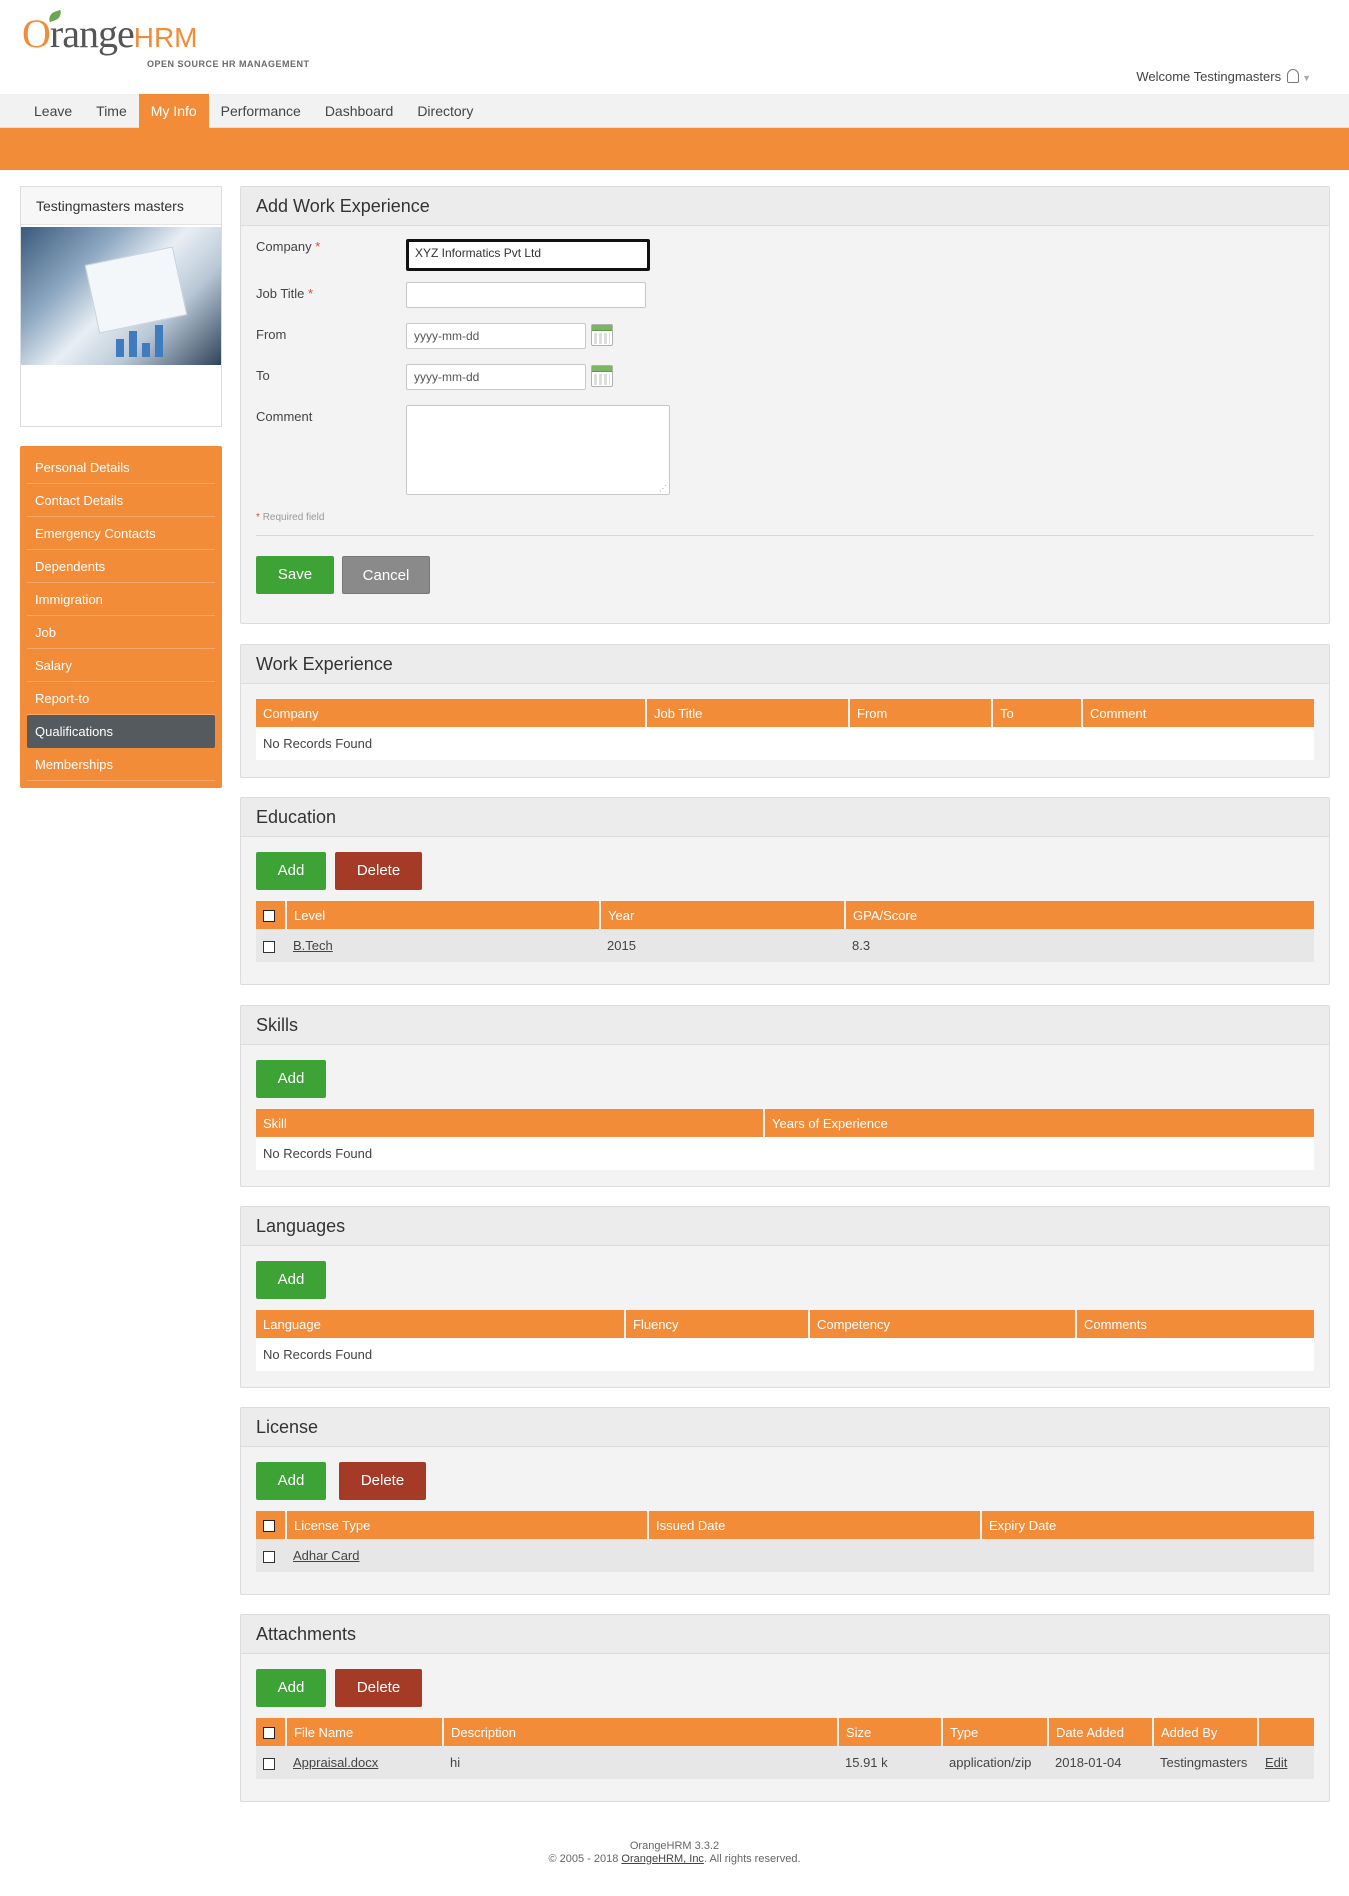 The image size is (1349, 1896). Describe the element at coordinates (121, 566) in the screenshot. I see `sidebar-item-dependents: Dependents` at that location.